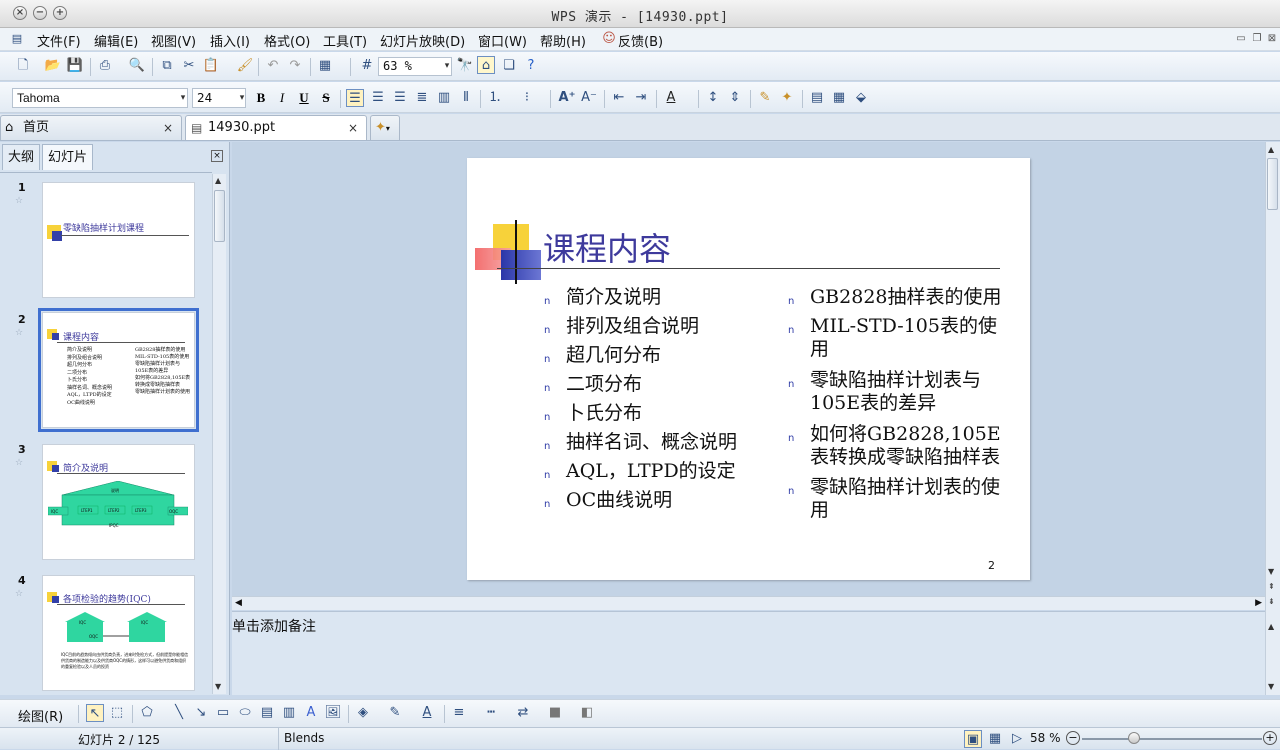  What do you see at coordinates (641, 98) in the screenshot?
I see `increase-indent-icon: ⇥` at bounding box center [641, 98].